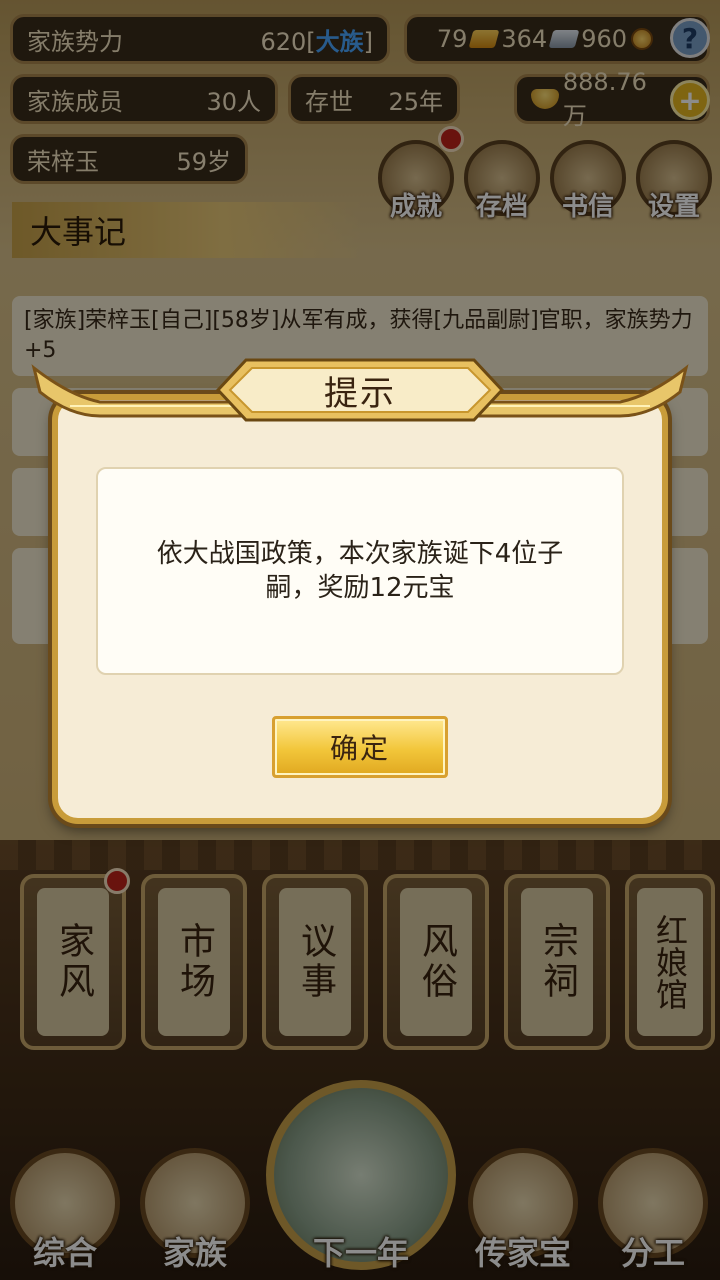 The width and height of the screenshot is (720, 1280). What do you see at coordinates (360, 393) in the screenshot?
I see `dialog-title: 提示` at bounding box center [360, 393].